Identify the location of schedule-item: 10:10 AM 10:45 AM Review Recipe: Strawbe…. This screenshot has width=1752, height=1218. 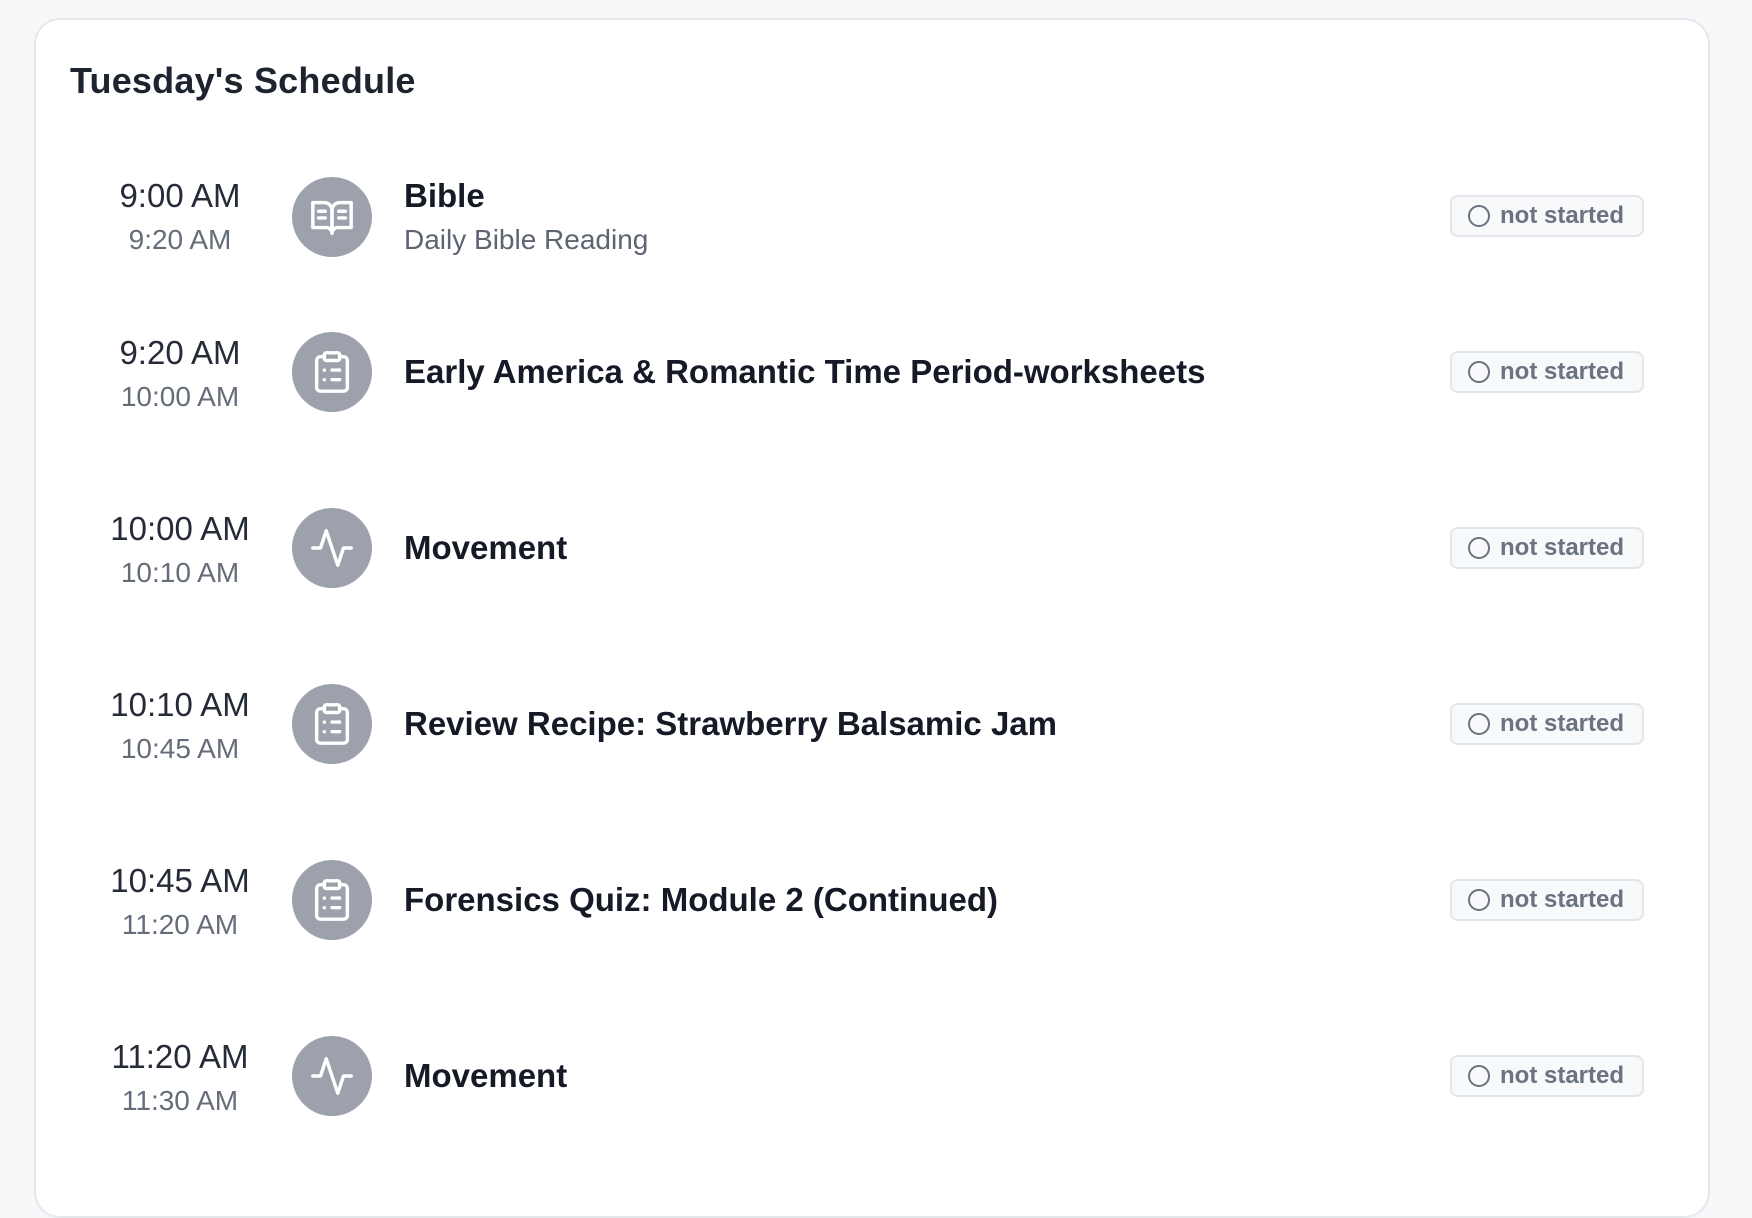
(872, 753).